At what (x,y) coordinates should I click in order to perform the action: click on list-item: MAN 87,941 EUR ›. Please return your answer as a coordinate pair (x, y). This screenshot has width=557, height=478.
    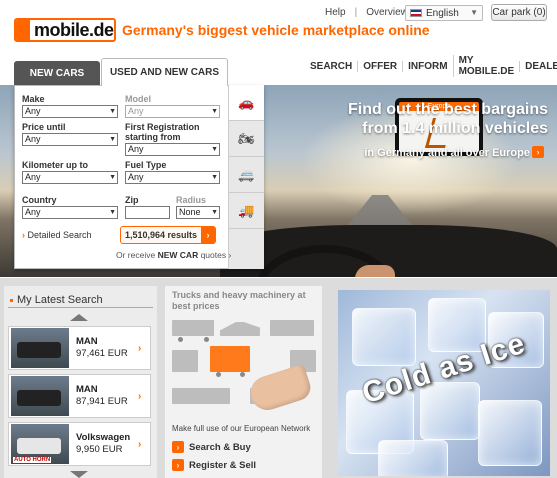
    Looking at the image, I should click on (79, 396).